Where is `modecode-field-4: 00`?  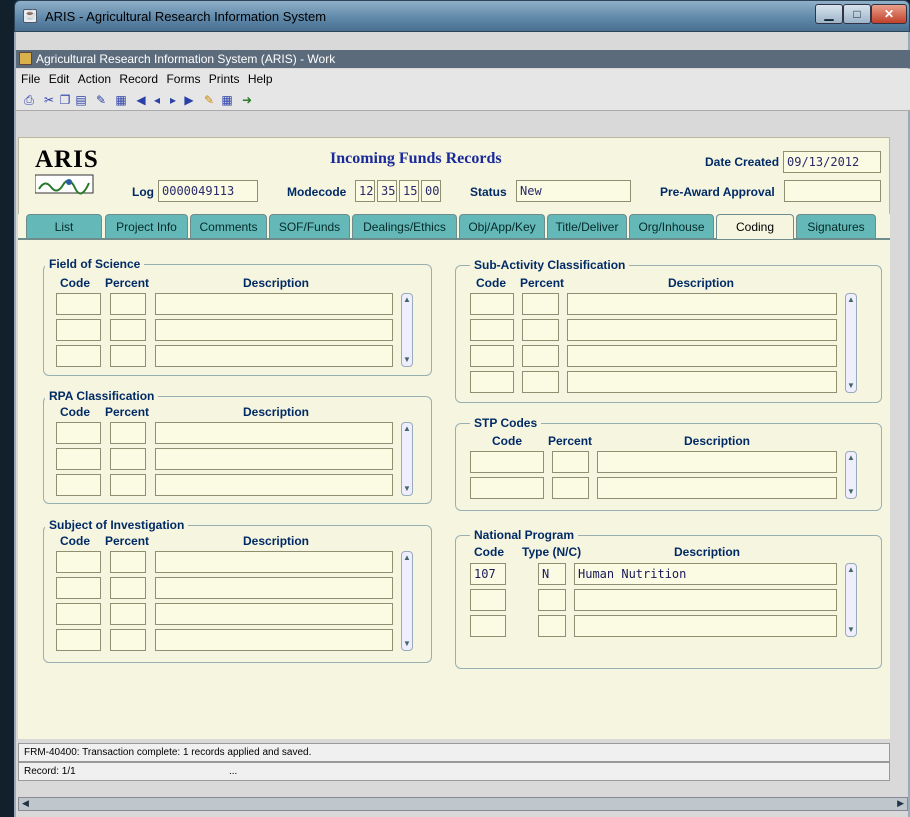 modecode-field-4: 00 is located at coordinates (431, 191).